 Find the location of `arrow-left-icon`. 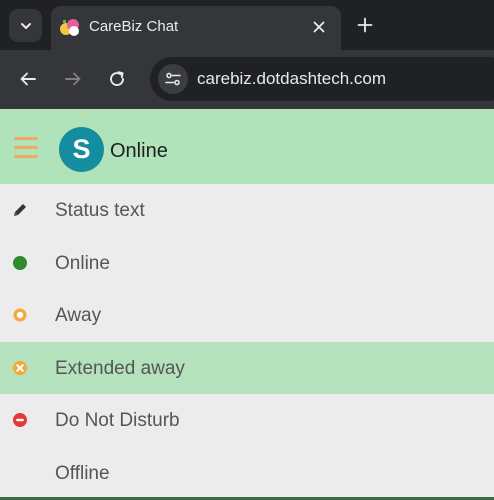

arrow-left-icon is located at coordinates (28, 79).